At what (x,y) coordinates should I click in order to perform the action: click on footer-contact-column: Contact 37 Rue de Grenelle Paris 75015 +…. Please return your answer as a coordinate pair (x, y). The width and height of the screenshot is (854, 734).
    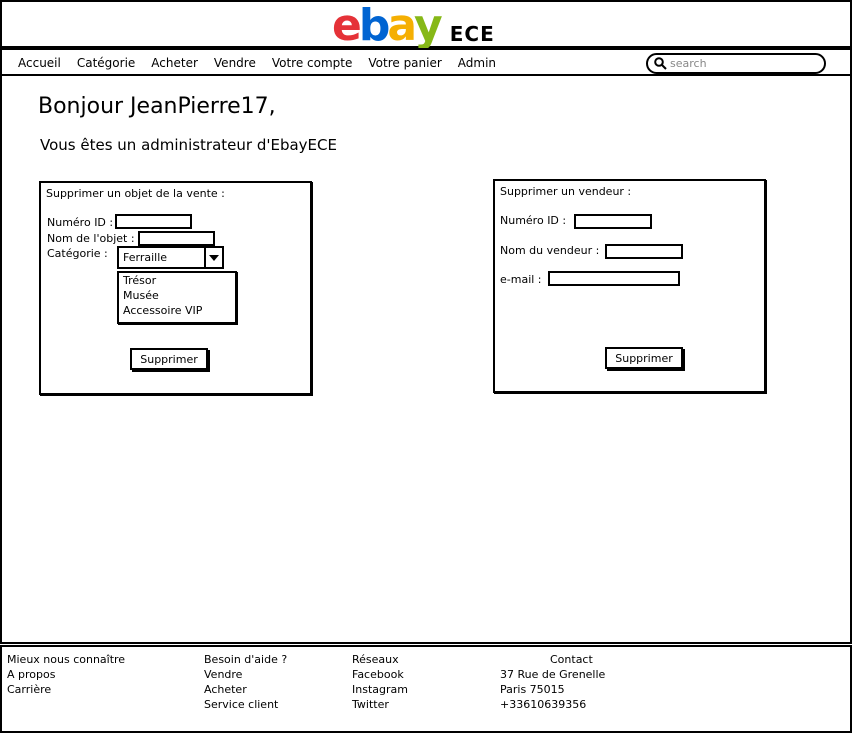
    Looking at the image, I should click on (552, 682).